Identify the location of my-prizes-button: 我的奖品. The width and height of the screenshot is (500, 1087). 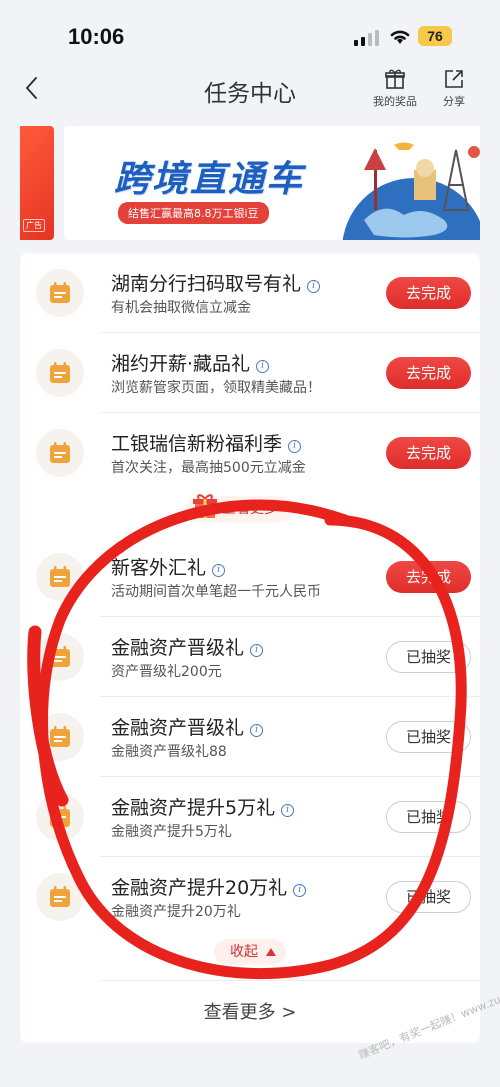
(395, 88).